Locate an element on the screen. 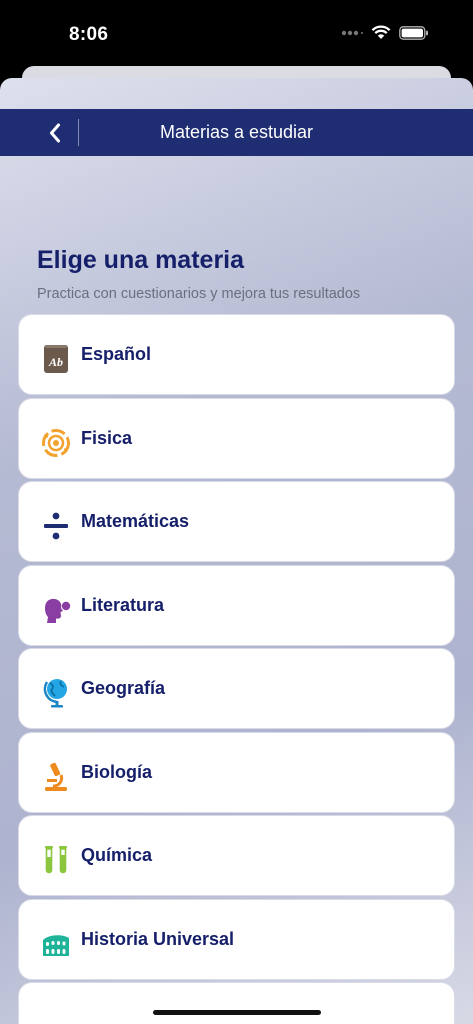 The width and height of the screenshot is (473, 1024). subject-card-fisica: Fisica is located at coordinates (236, 438).